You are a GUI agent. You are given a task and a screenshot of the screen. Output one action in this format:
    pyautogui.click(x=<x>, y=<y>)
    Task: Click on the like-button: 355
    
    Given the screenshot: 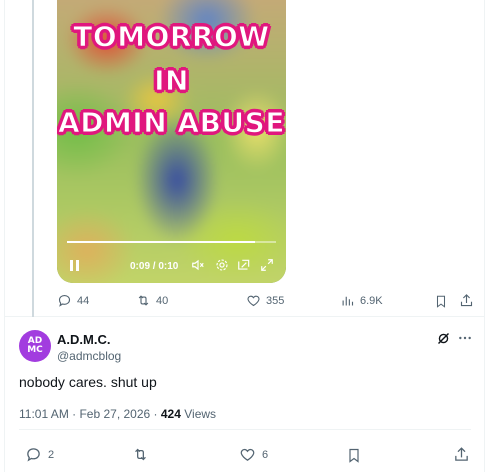 What is the action you would take?
    pyautogui.click(x=265, y=300)
    